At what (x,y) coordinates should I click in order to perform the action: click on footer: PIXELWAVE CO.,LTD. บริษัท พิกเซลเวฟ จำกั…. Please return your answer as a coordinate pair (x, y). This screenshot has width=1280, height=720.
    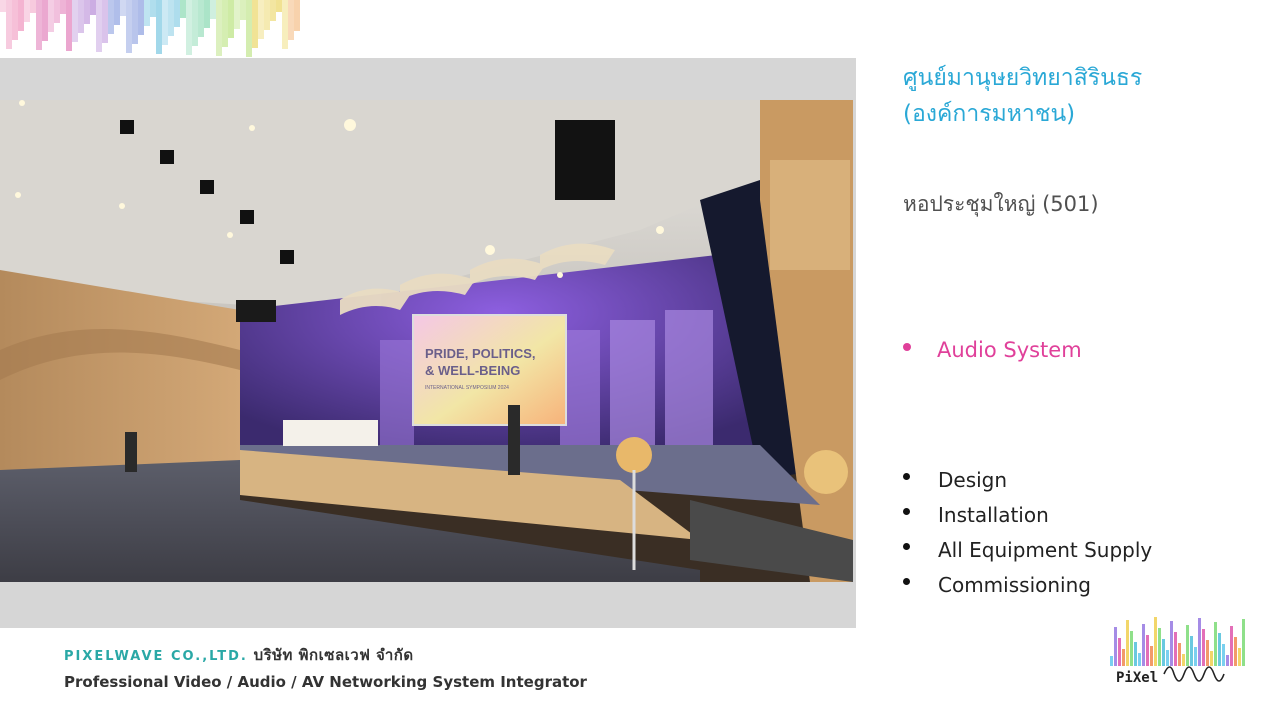
    Looking at the image, I should click on (325, 667).